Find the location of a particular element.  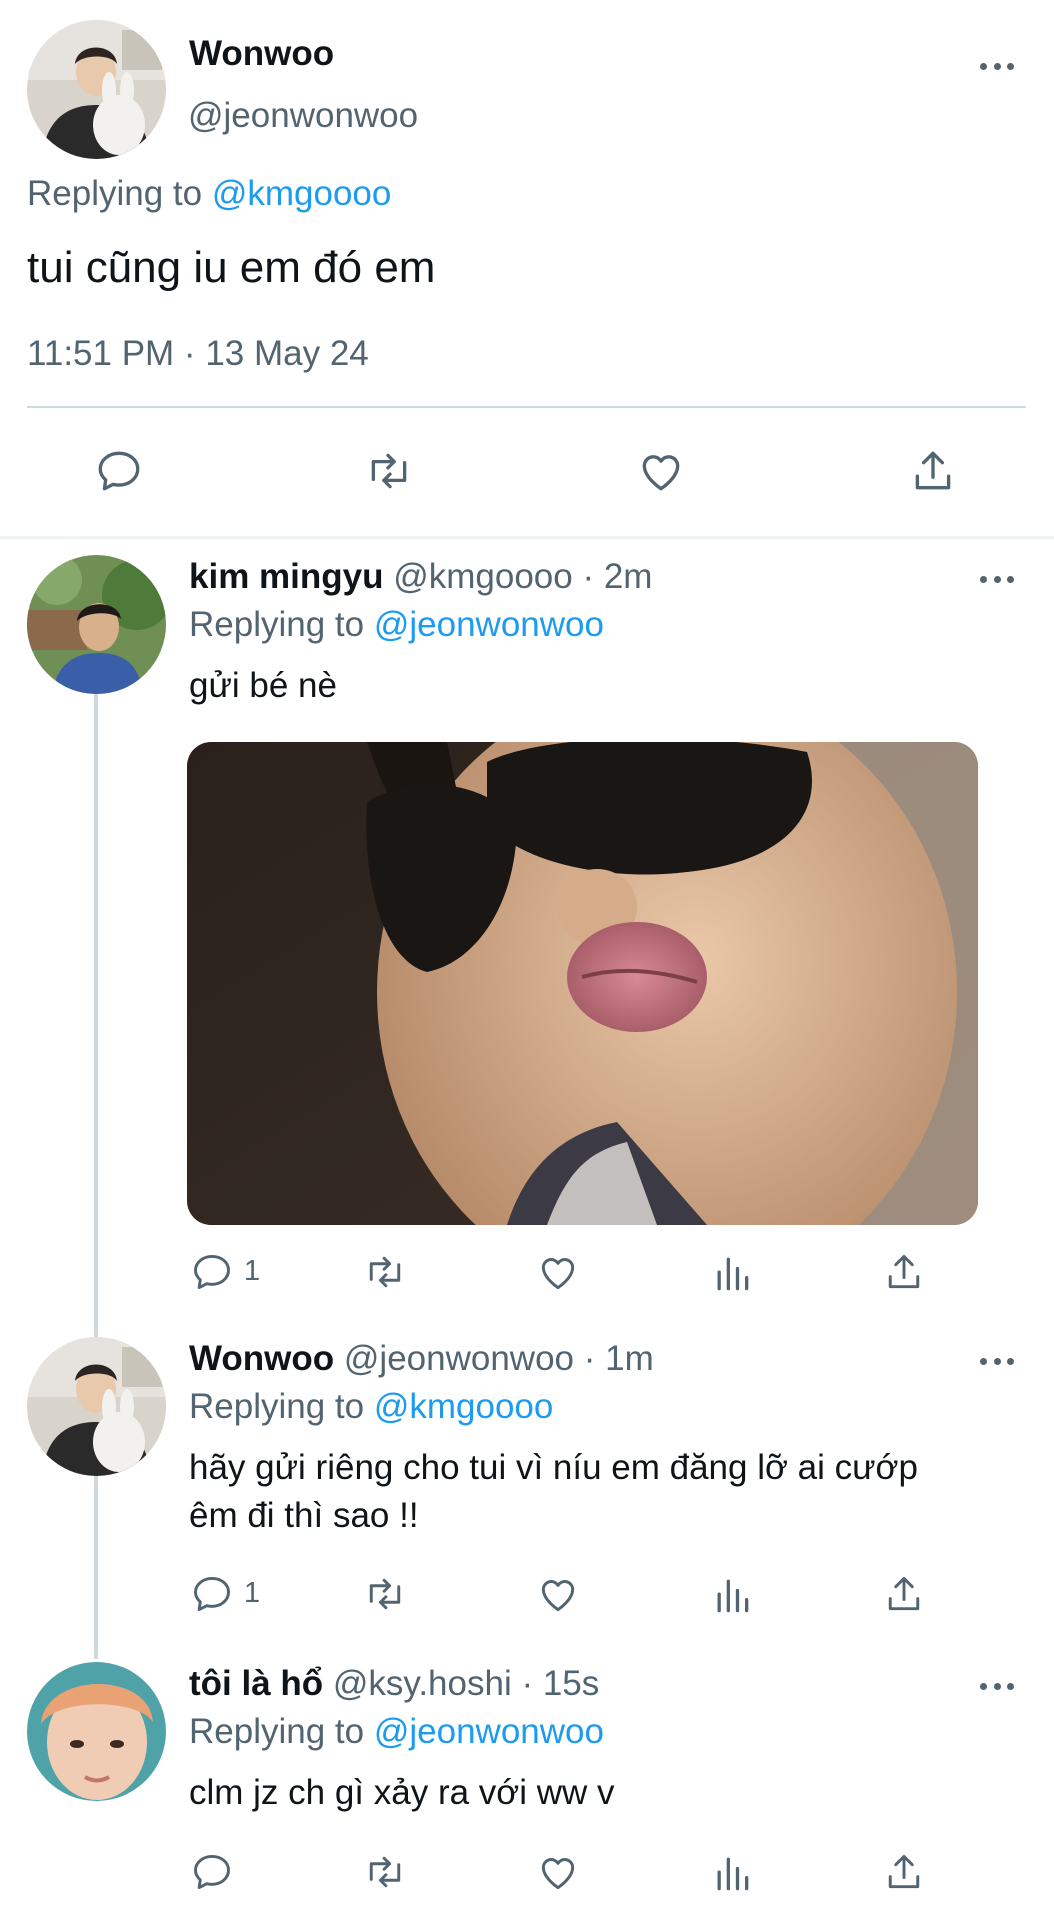

reply-text-line-2: êm đi thì sao !! is located at coordinates (304, 1515).